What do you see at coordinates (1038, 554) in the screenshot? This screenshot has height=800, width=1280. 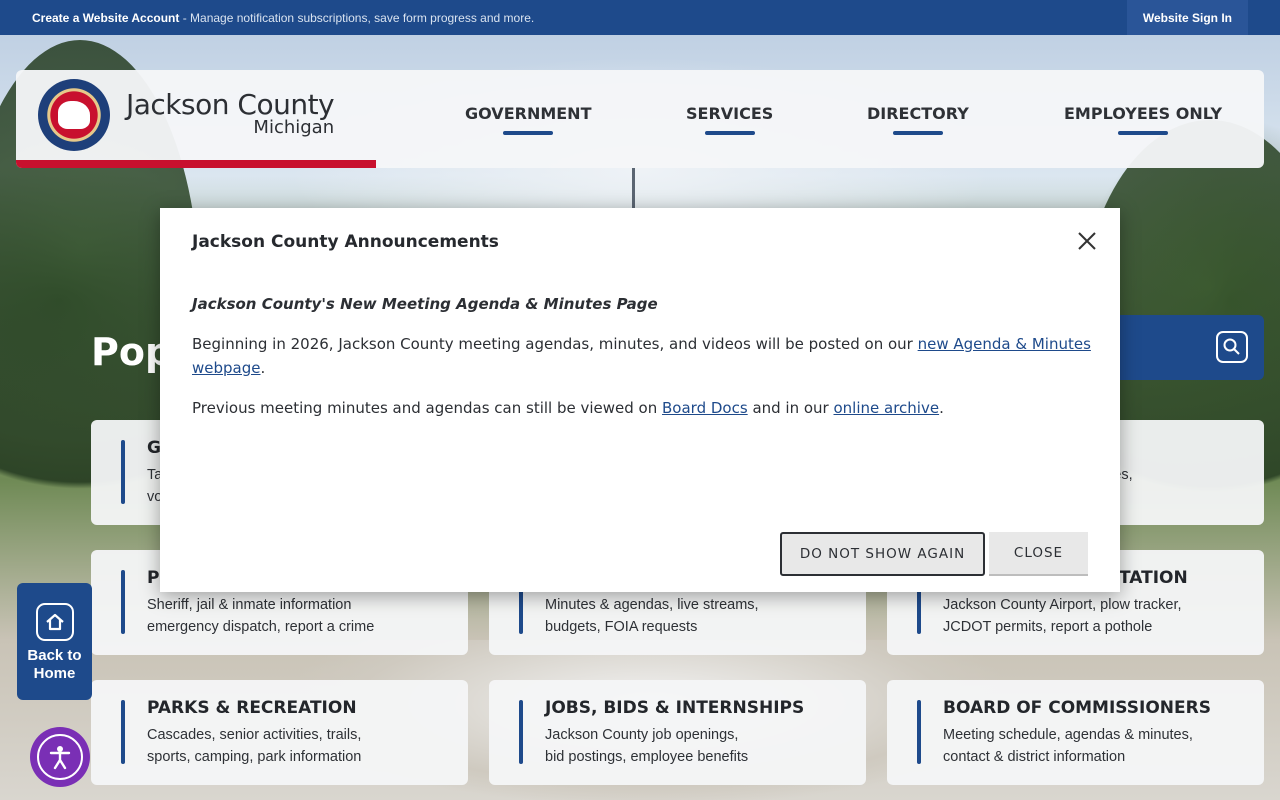 I see `close-button: CLOSE` at bounding box center [1038, 554].